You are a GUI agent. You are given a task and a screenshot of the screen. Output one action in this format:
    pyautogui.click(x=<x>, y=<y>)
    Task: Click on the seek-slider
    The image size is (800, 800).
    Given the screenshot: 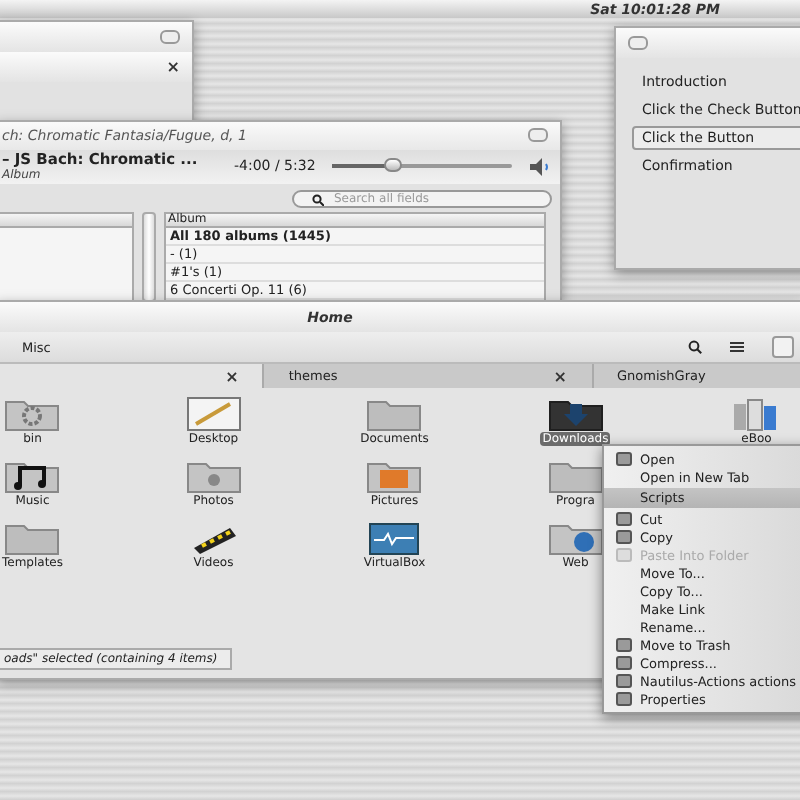 What is the action you would take?
    pyautogui.click(x=421, y=166)
    